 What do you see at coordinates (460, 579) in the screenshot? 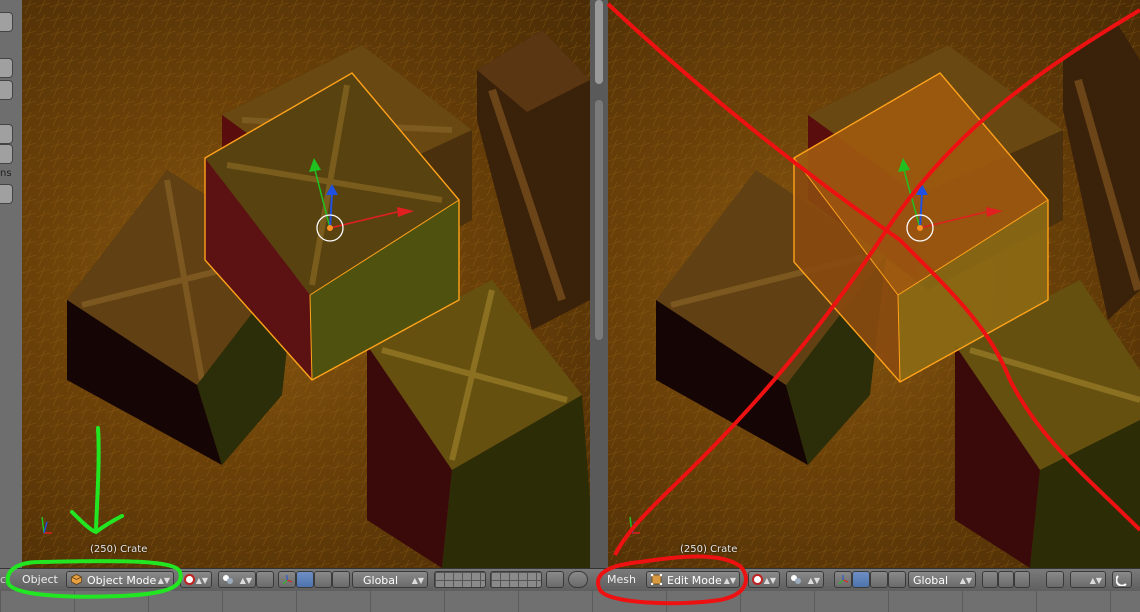
I see `layer-grid-a` at bounding box center [460, 579].